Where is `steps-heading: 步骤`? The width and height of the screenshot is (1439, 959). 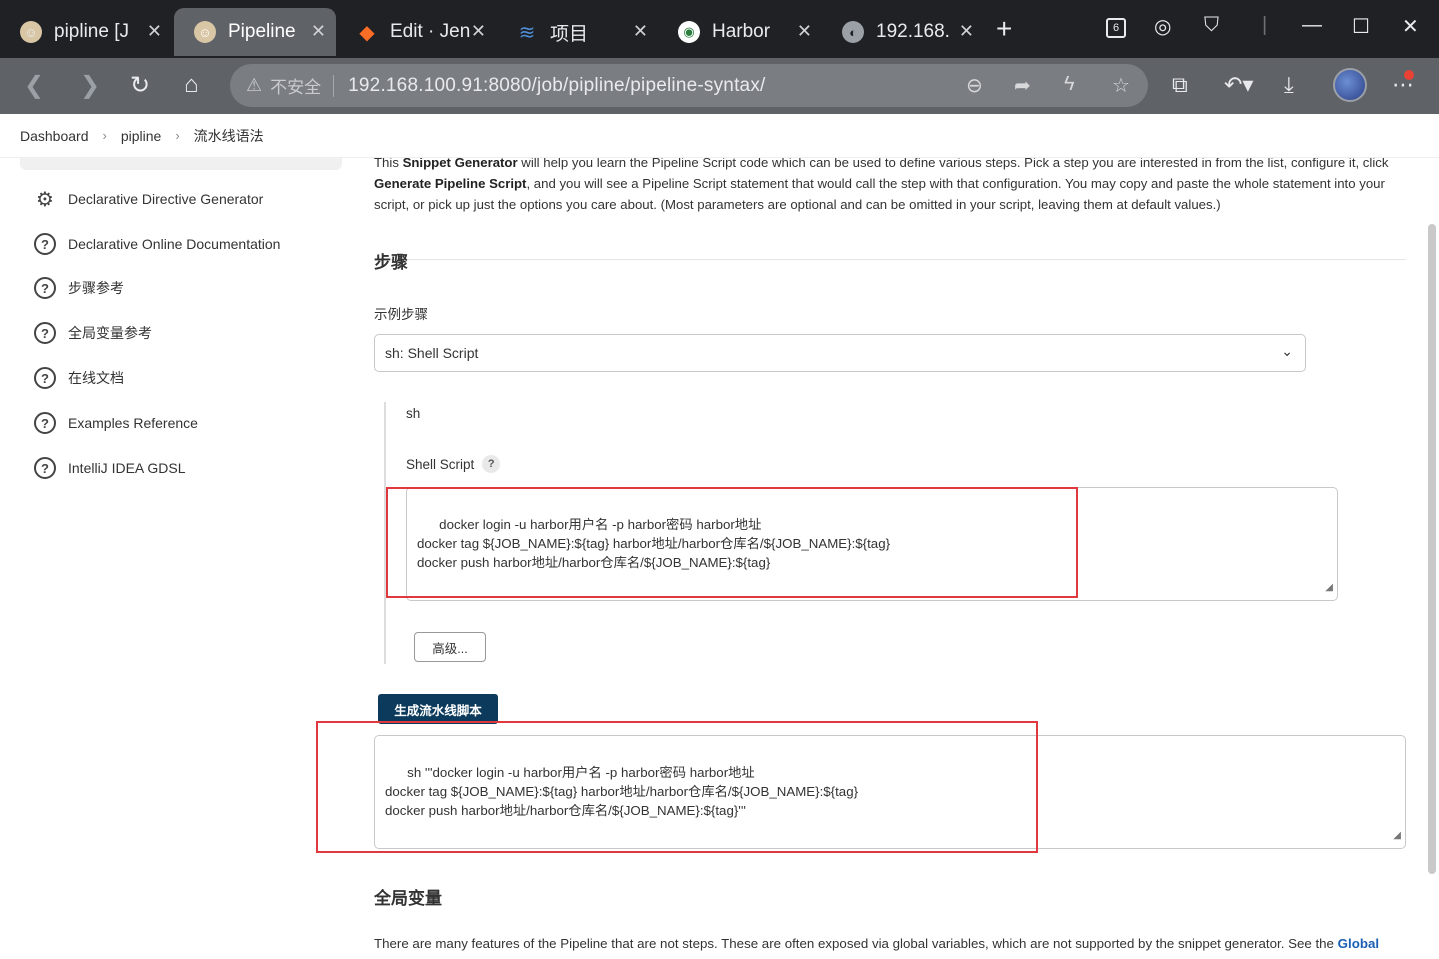
steps-heading: 步骤 is located at coordinates (391, 262).